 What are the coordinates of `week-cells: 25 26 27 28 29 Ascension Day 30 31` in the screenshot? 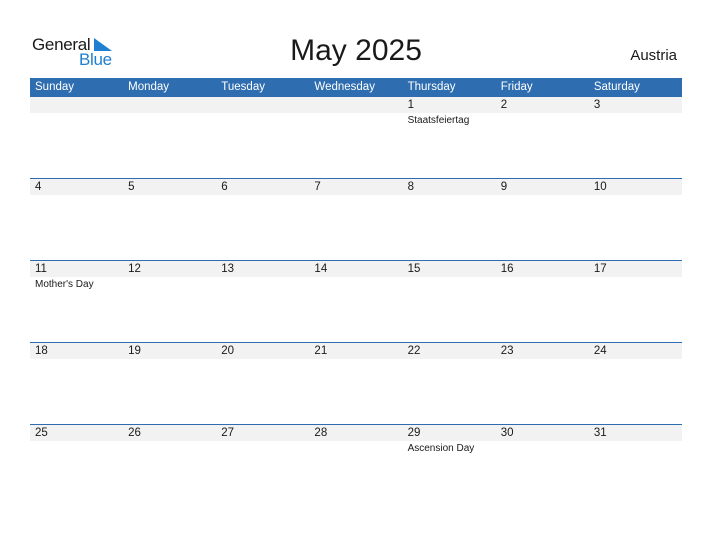 It's located at (356, 440).